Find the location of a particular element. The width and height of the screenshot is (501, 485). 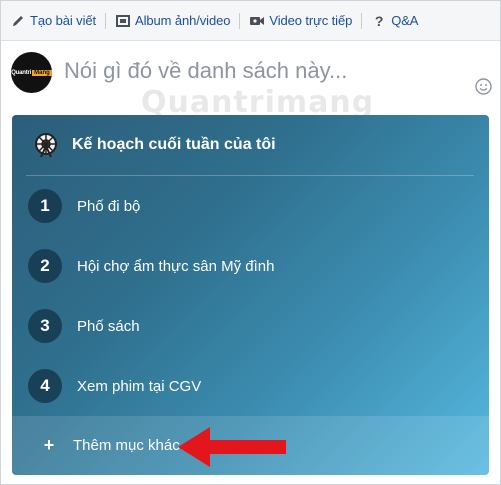

ferris-wheel-icon is located at coordinates (46, 145).